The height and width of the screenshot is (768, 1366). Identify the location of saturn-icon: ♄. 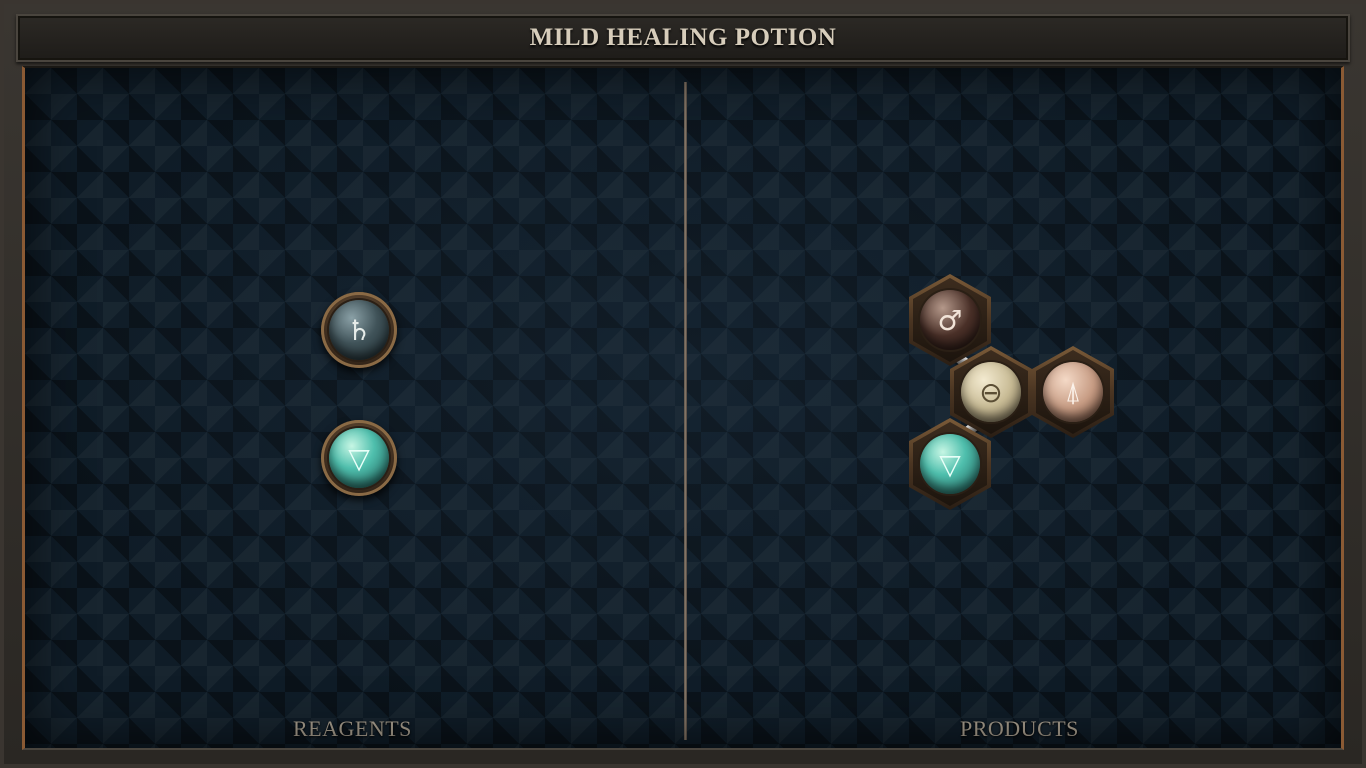
(359, 330).